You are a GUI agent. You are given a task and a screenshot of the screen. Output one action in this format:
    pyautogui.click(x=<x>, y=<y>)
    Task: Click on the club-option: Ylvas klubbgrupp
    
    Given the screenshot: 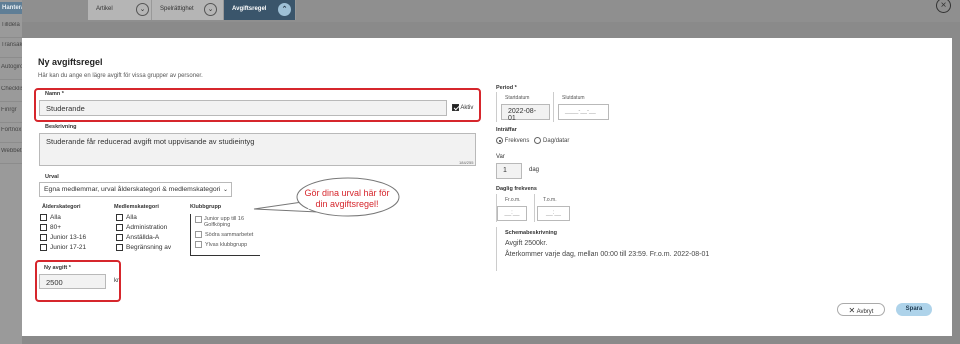 What is the action you would take?
    pyautogui.click(x=227, y=246)
    